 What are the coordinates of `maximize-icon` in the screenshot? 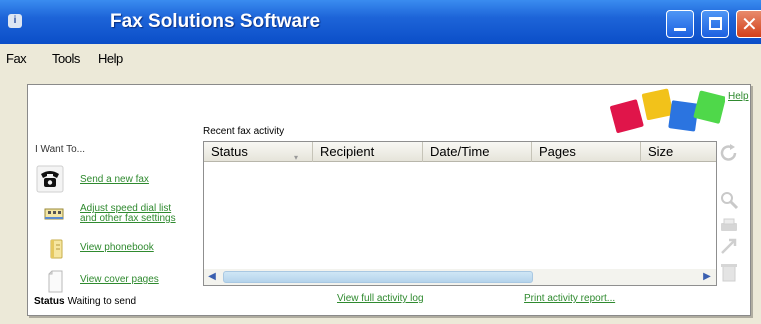 It's located at (715, 23).